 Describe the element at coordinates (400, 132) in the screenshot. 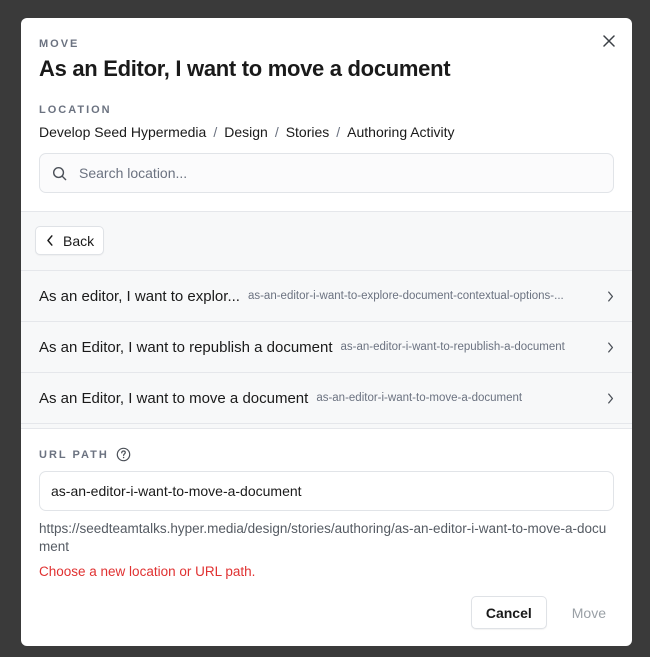

I see `breadcrumb-item: Authoring Activity` at that location.